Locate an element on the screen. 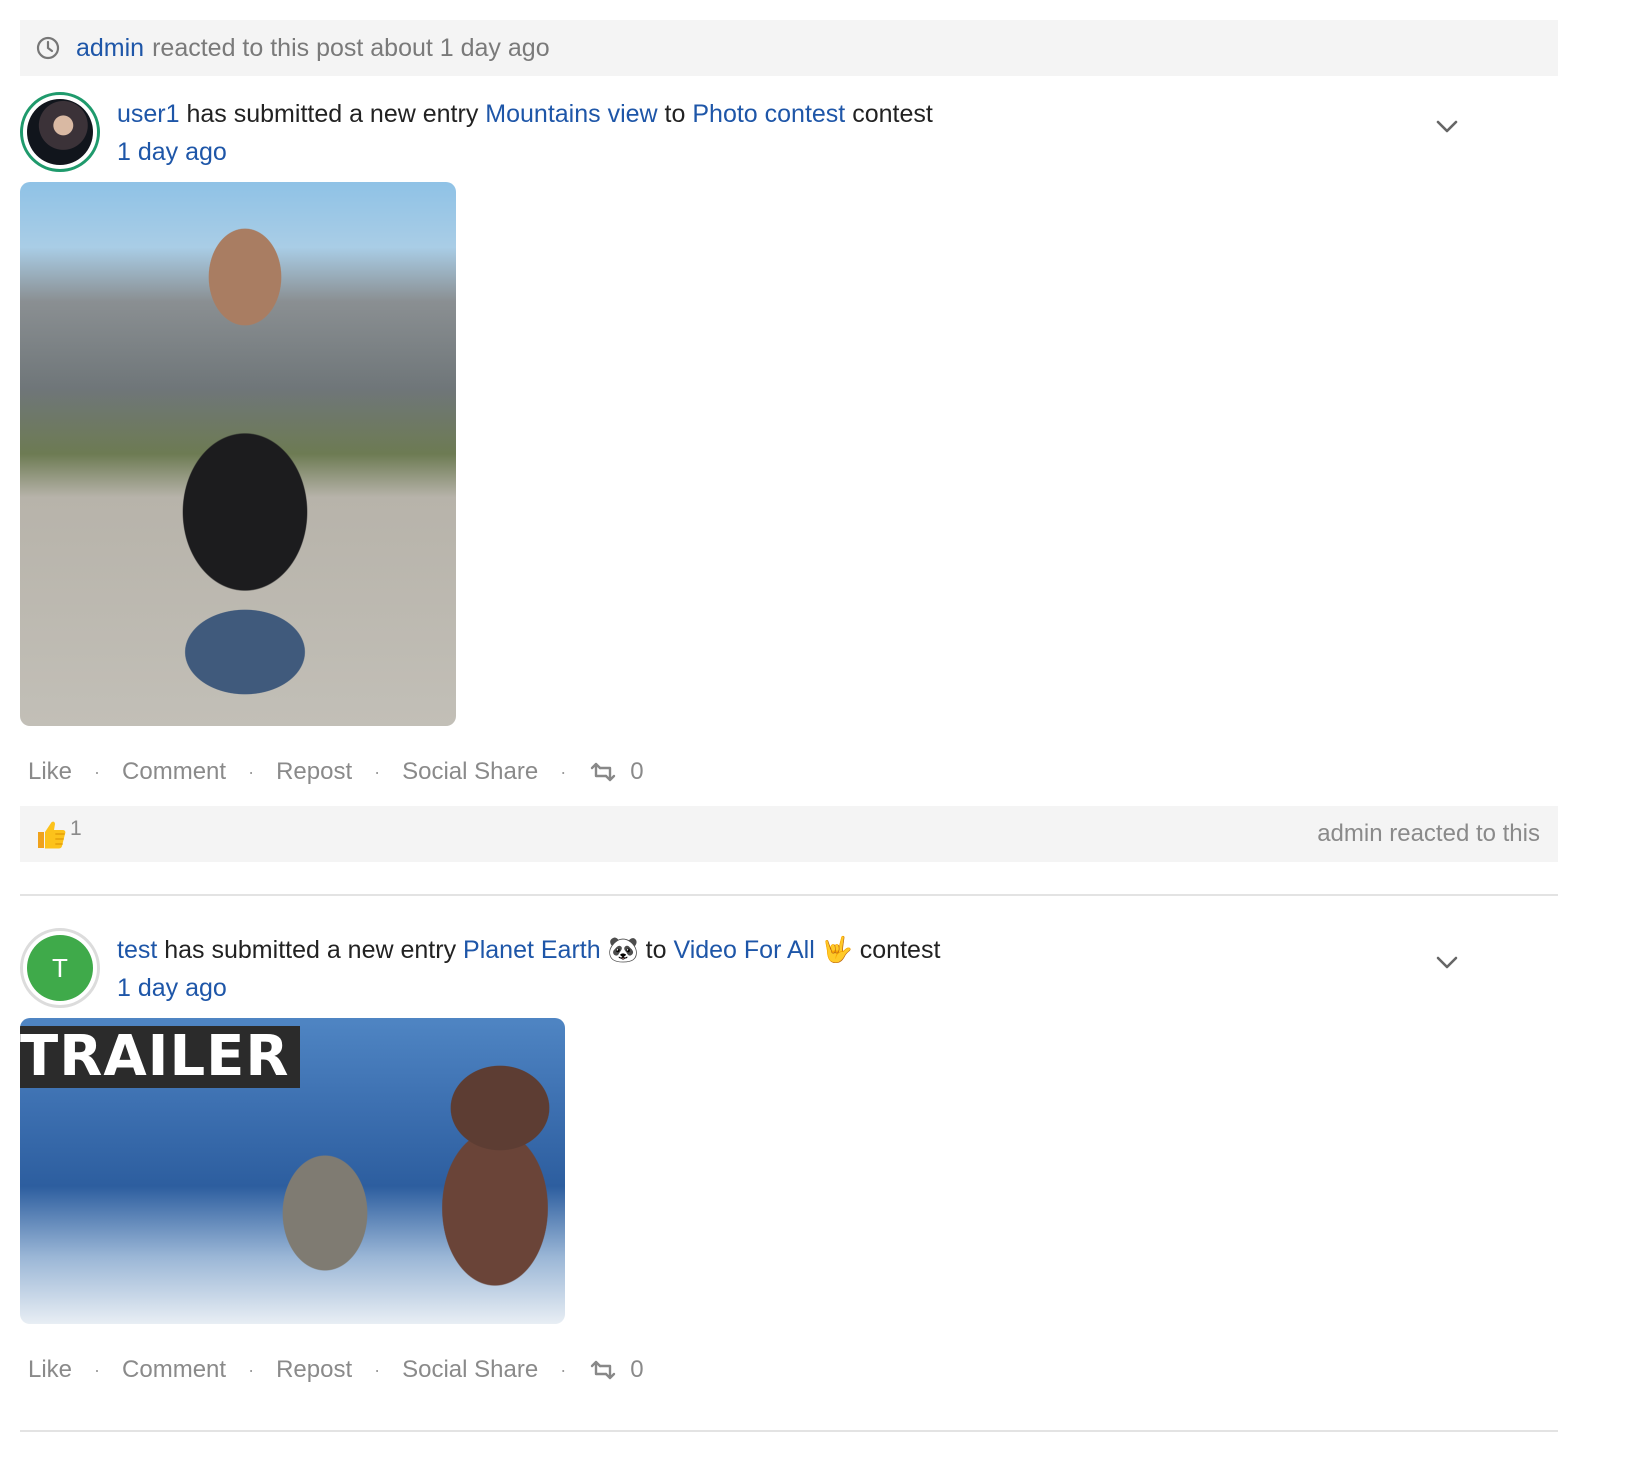  notice-text: reacted to this post about 1 day ago is located at coordinates (351, 47).